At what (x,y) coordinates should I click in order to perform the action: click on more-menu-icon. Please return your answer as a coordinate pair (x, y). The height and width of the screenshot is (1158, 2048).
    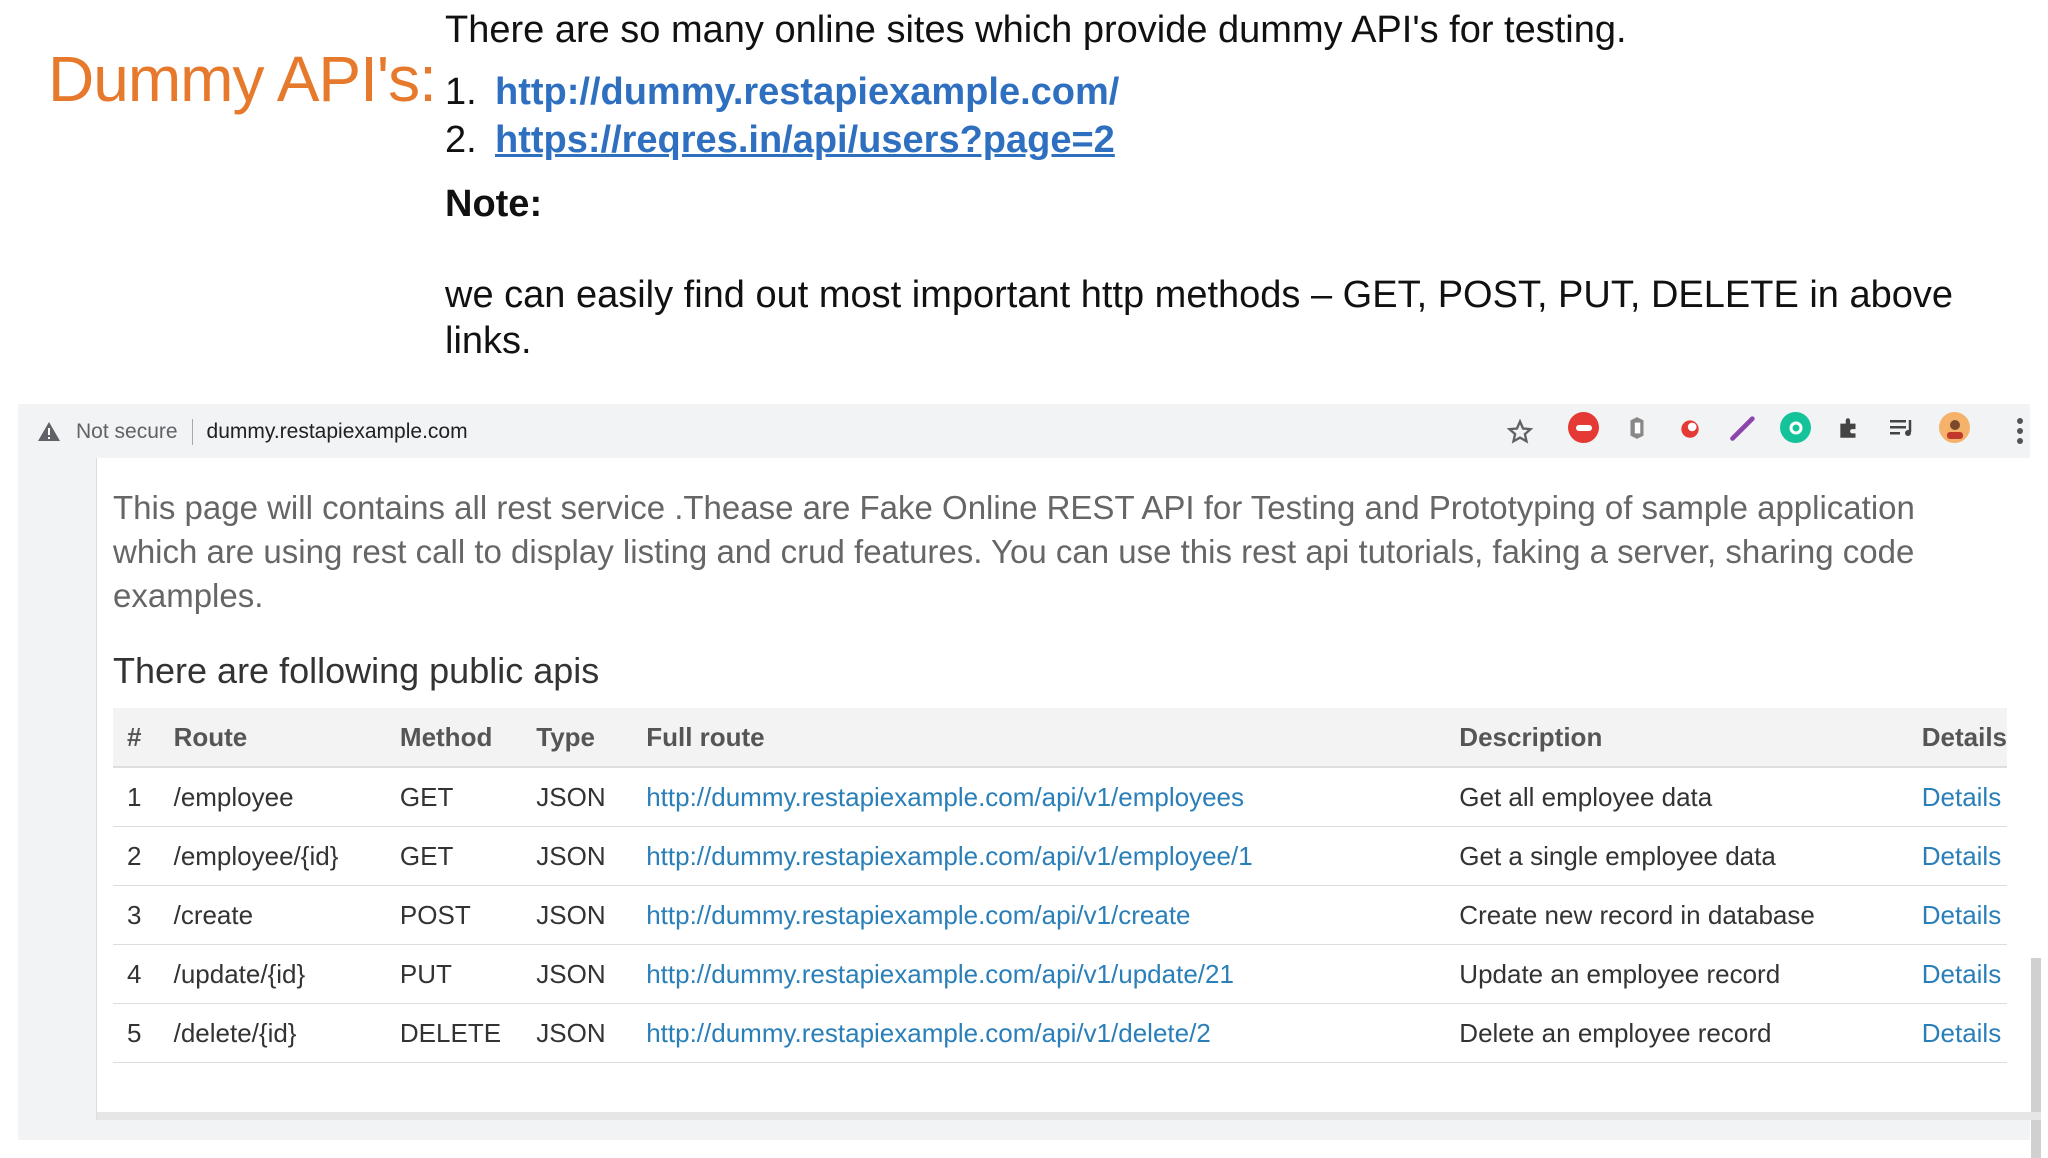
    Looking at the image, I should click on (2020, 431).